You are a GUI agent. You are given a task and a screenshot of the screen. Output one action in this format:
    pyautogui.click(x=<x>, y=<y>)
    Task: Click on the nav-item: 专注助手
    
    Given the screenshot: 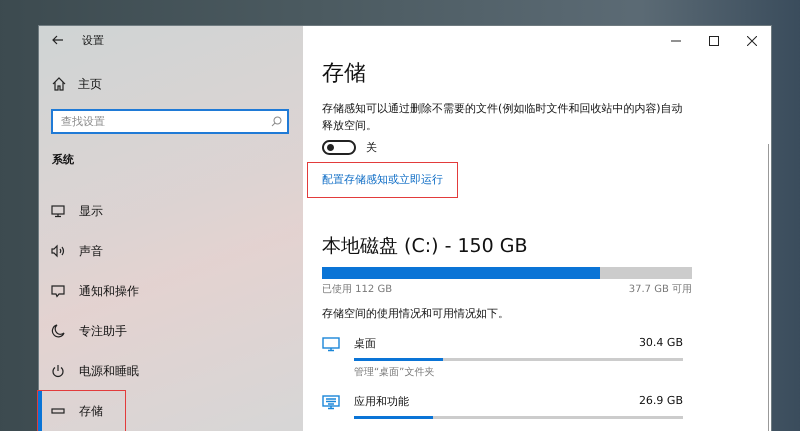 What is the action you would take?
    pyautogui.click(x=170, y=331)
    